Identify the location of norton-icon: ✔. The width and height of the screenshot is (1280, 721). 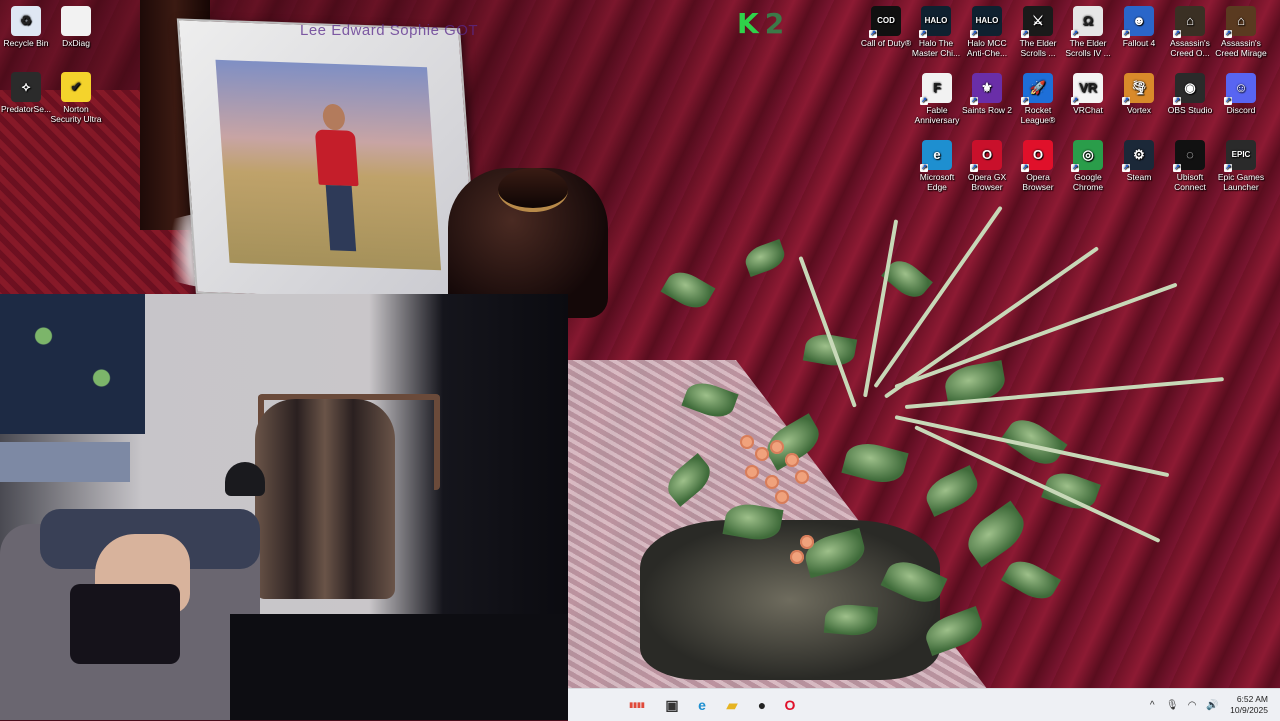
(76, 87).